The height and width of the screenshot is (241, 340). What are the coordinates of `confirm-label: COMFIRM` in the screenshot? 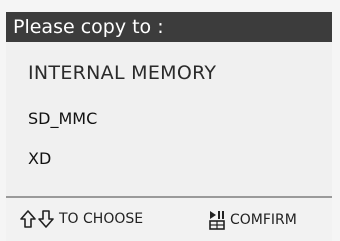 It's located at (263, 220).